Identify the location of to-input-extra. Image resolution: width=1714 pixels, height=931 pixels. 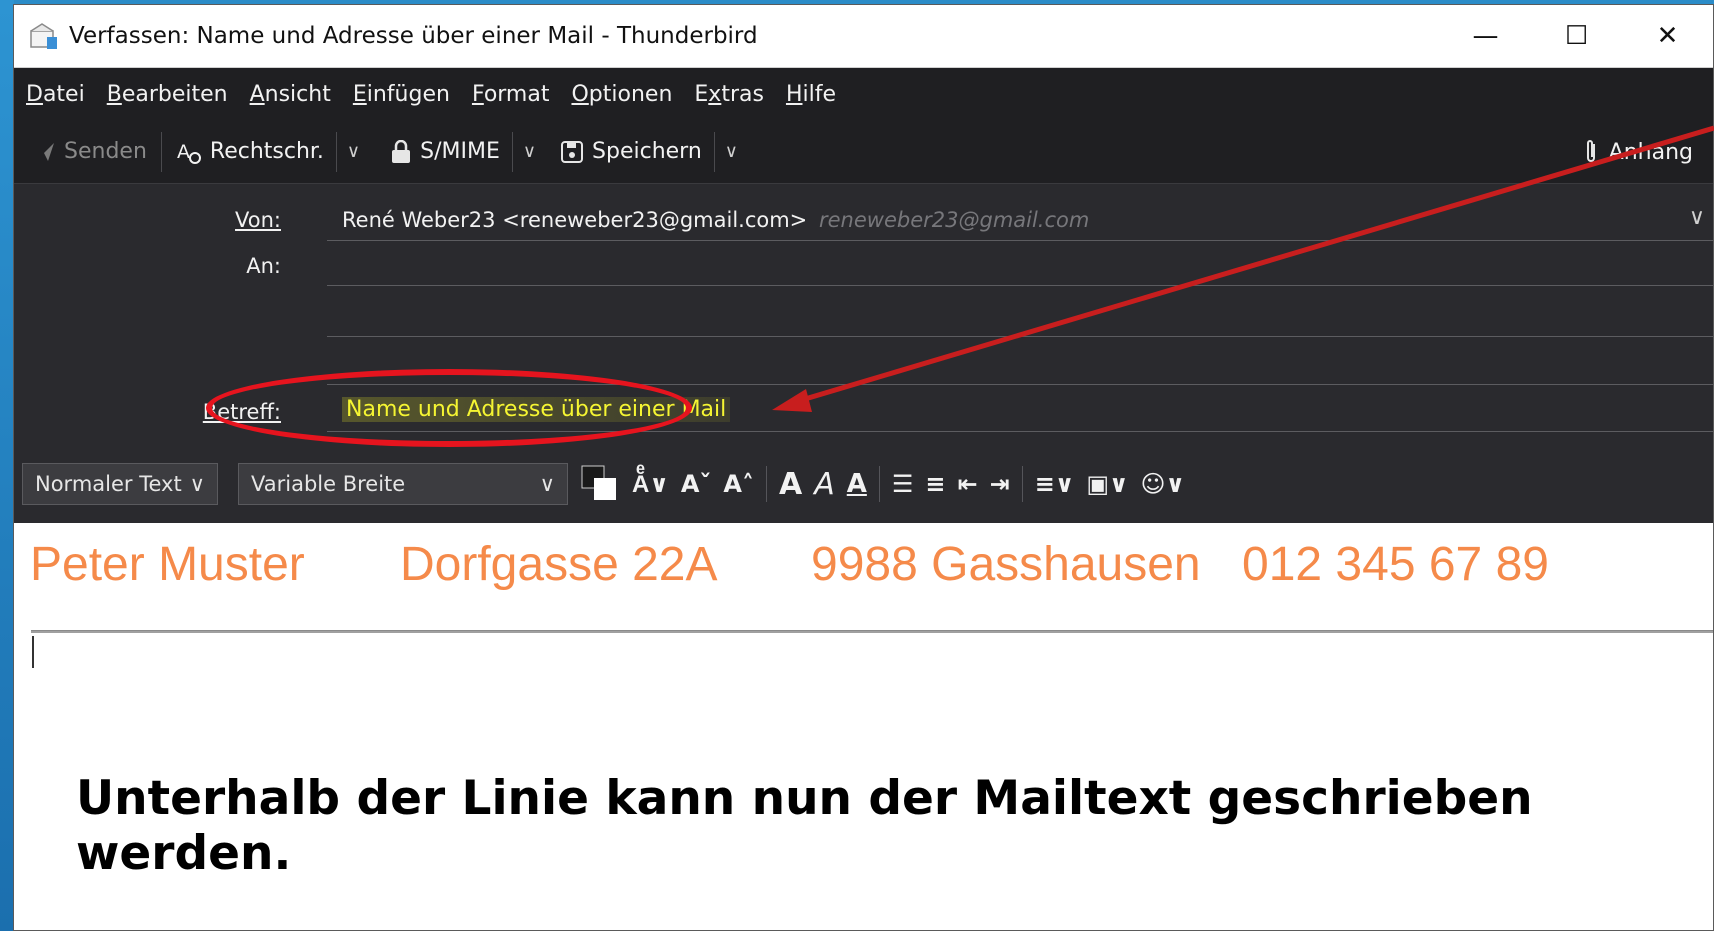
(1020, 336).